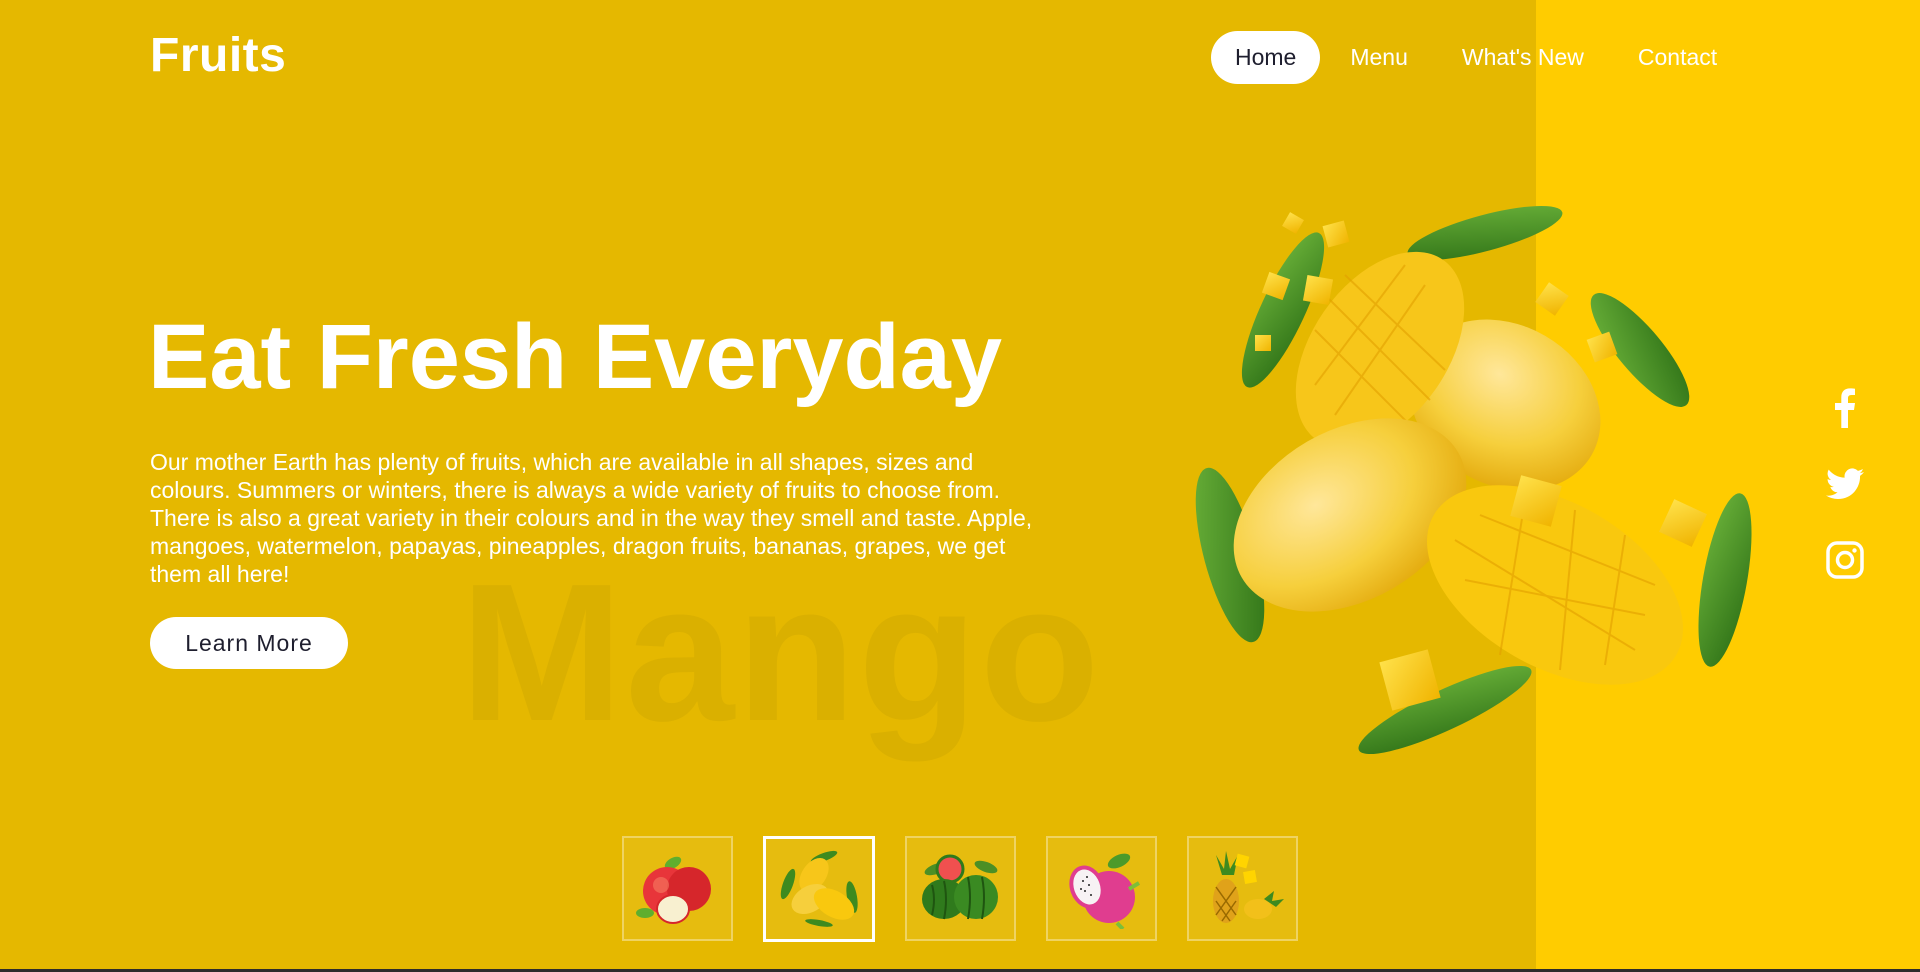  Describe the element at coordinates (1266, 57) in the screenshot. I see `nav-item-home: Home` at that location.